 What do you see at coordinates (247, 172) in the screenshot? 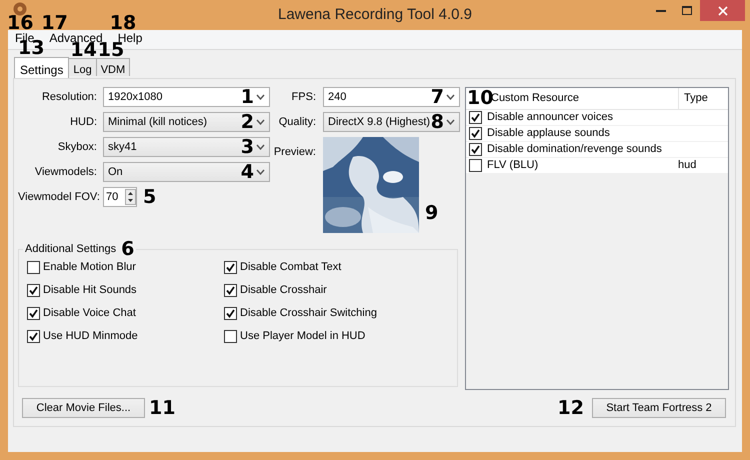
I see `callout-number: 4` at bounding box center [247, 172].